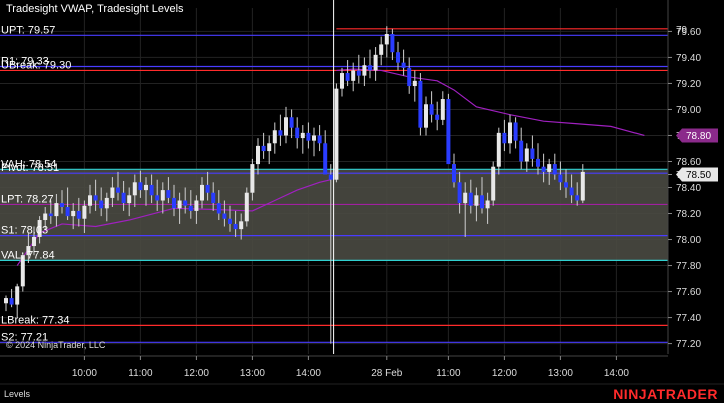 The width and height of the screenshot is (724, 403). What do you see at coordinates (688, 318) in the screenshot?
I see `price-tick-label: 77.40` at bounding box center [688, 318].